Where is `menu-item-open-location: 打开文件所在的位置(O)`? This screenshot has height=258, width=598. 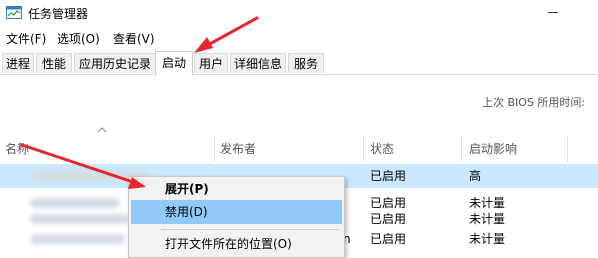
menu-item-open-location: 打开文件所在的位置(O) is located at coordinates (236, 244).